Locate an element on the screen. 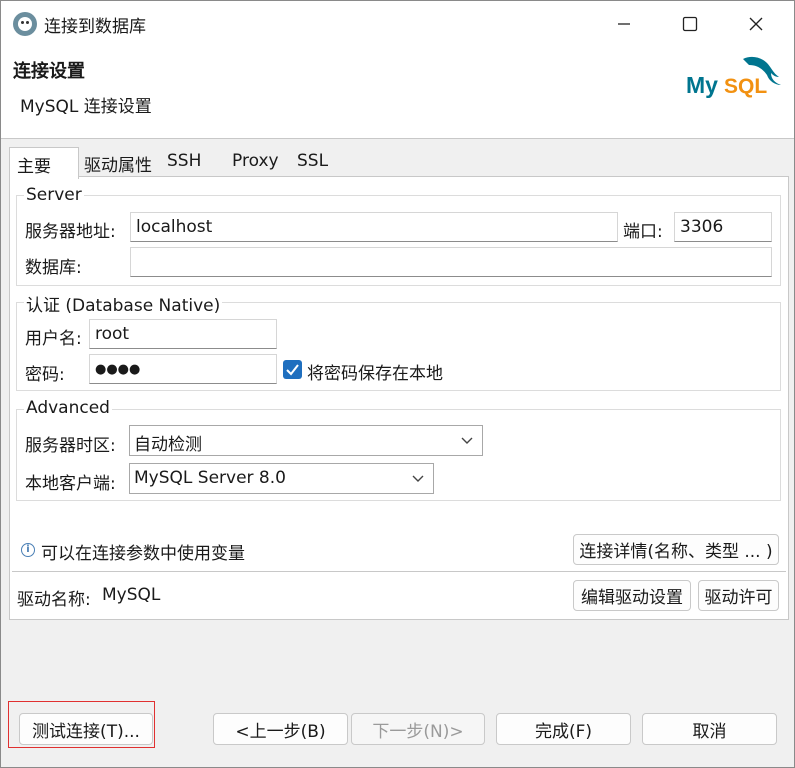 The width and height of the screenshot is (795, 768). close-button is located at coordinates (756, 24).